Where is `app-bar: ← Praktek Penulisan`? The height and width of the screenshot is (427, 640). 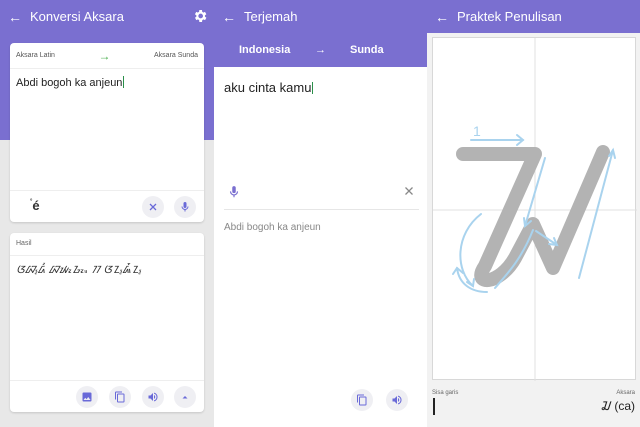 app-bar: ← Praktek Penulisan is located at coordinates (533, 16).